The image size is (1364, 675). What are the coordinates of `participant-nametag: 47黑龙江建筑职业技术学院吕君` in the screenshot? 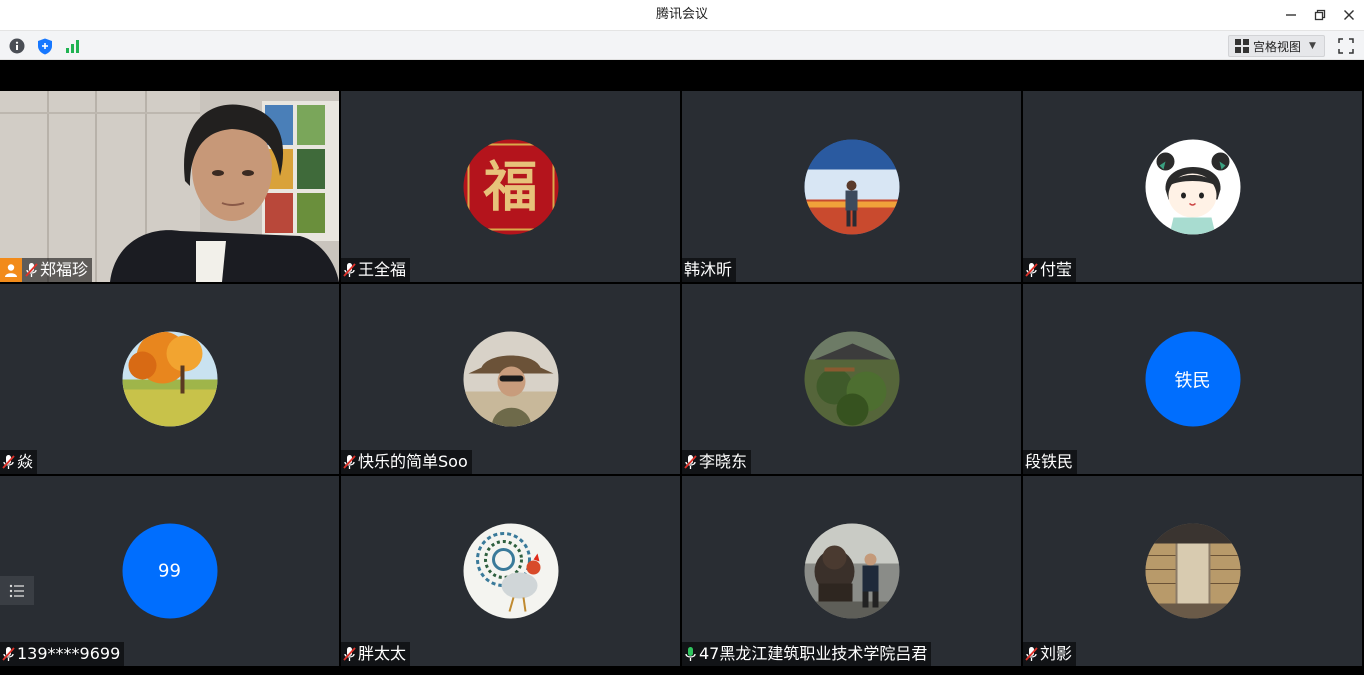 It's located at (807, 654).